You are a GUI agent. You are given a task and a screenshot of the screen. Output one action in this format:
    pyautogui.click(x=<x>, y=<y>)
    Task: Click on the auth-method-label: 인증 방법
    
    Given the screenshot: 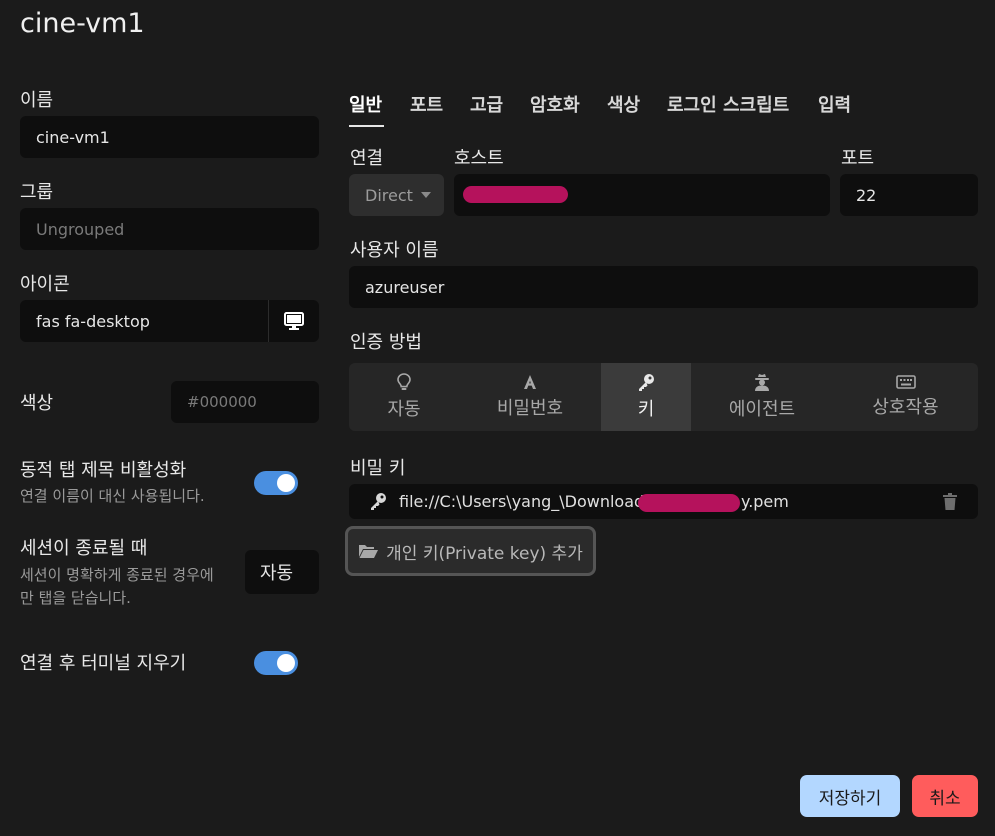 What is the action you would take?
    pyautogui.click(x=386, y=342)
    